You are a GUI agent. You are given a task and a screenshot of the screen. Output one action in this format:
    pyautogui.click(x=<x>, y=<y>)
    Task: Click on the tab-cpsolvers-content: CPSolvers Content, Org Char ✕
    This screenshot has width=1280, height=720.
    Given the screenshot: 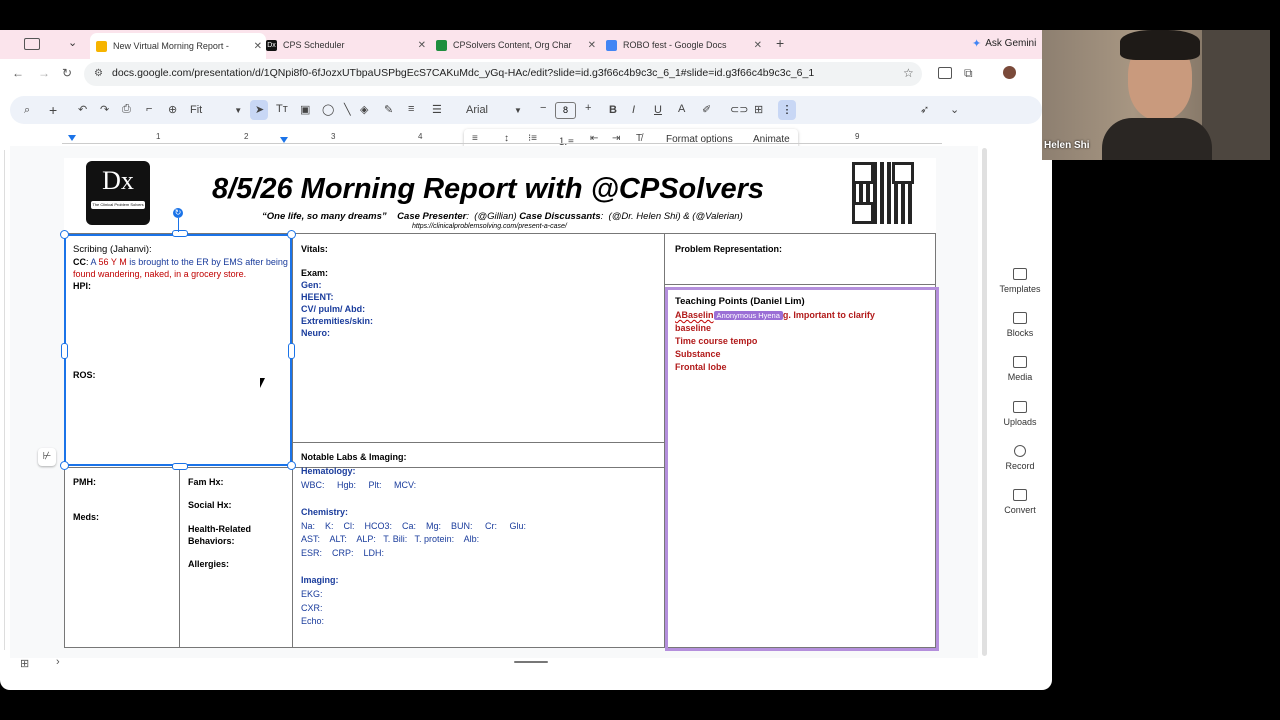 What is the action you would take?
    pyautogui.click(x=516, y=45)
    